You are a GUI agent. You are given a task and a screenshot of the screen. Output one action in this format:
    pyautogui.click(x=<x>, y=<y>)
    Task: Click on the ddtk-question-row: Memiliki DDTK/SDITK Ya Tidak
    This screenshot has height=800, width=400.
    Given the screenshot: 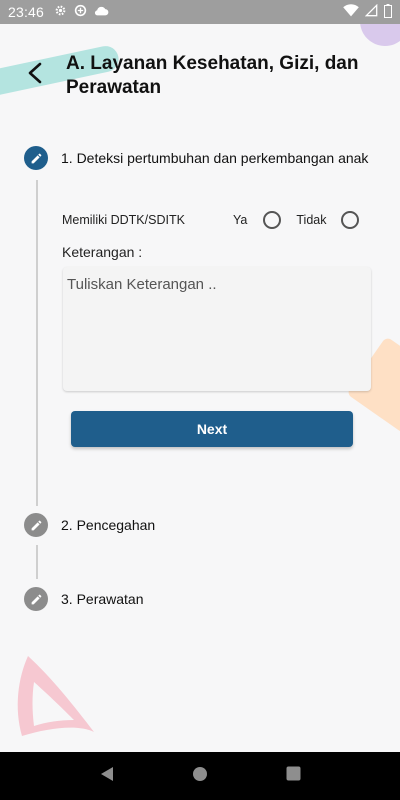 What is the action you would take?
    pyautogui.click(x=217, y=220)
    